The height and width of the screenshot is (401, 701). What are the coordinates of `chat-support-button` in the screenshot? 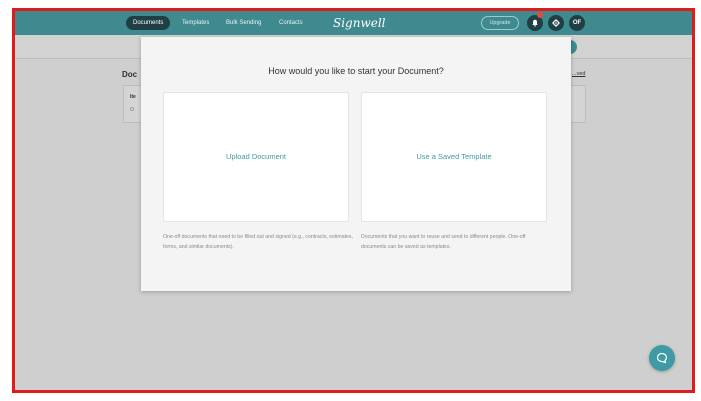 It's located at (662, 358).